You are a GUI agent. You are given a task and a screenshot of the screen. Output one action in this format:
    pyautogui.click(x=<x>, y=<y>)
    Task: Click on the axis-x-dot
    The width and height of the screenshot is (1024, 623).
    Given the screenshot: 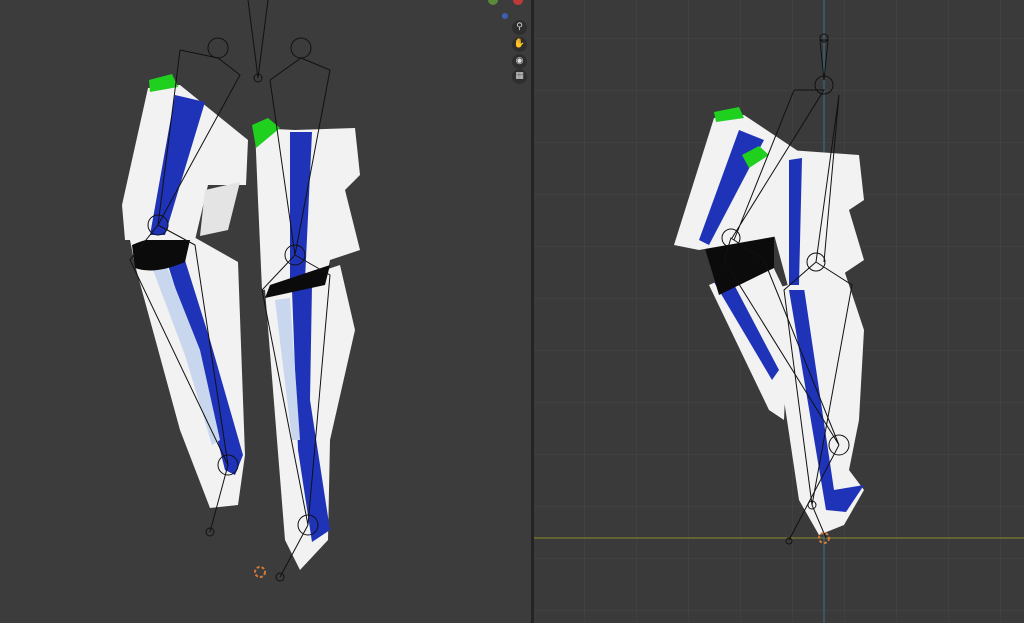 What is the action you would take?
    pyautogui.click(x=518, y=2)
    